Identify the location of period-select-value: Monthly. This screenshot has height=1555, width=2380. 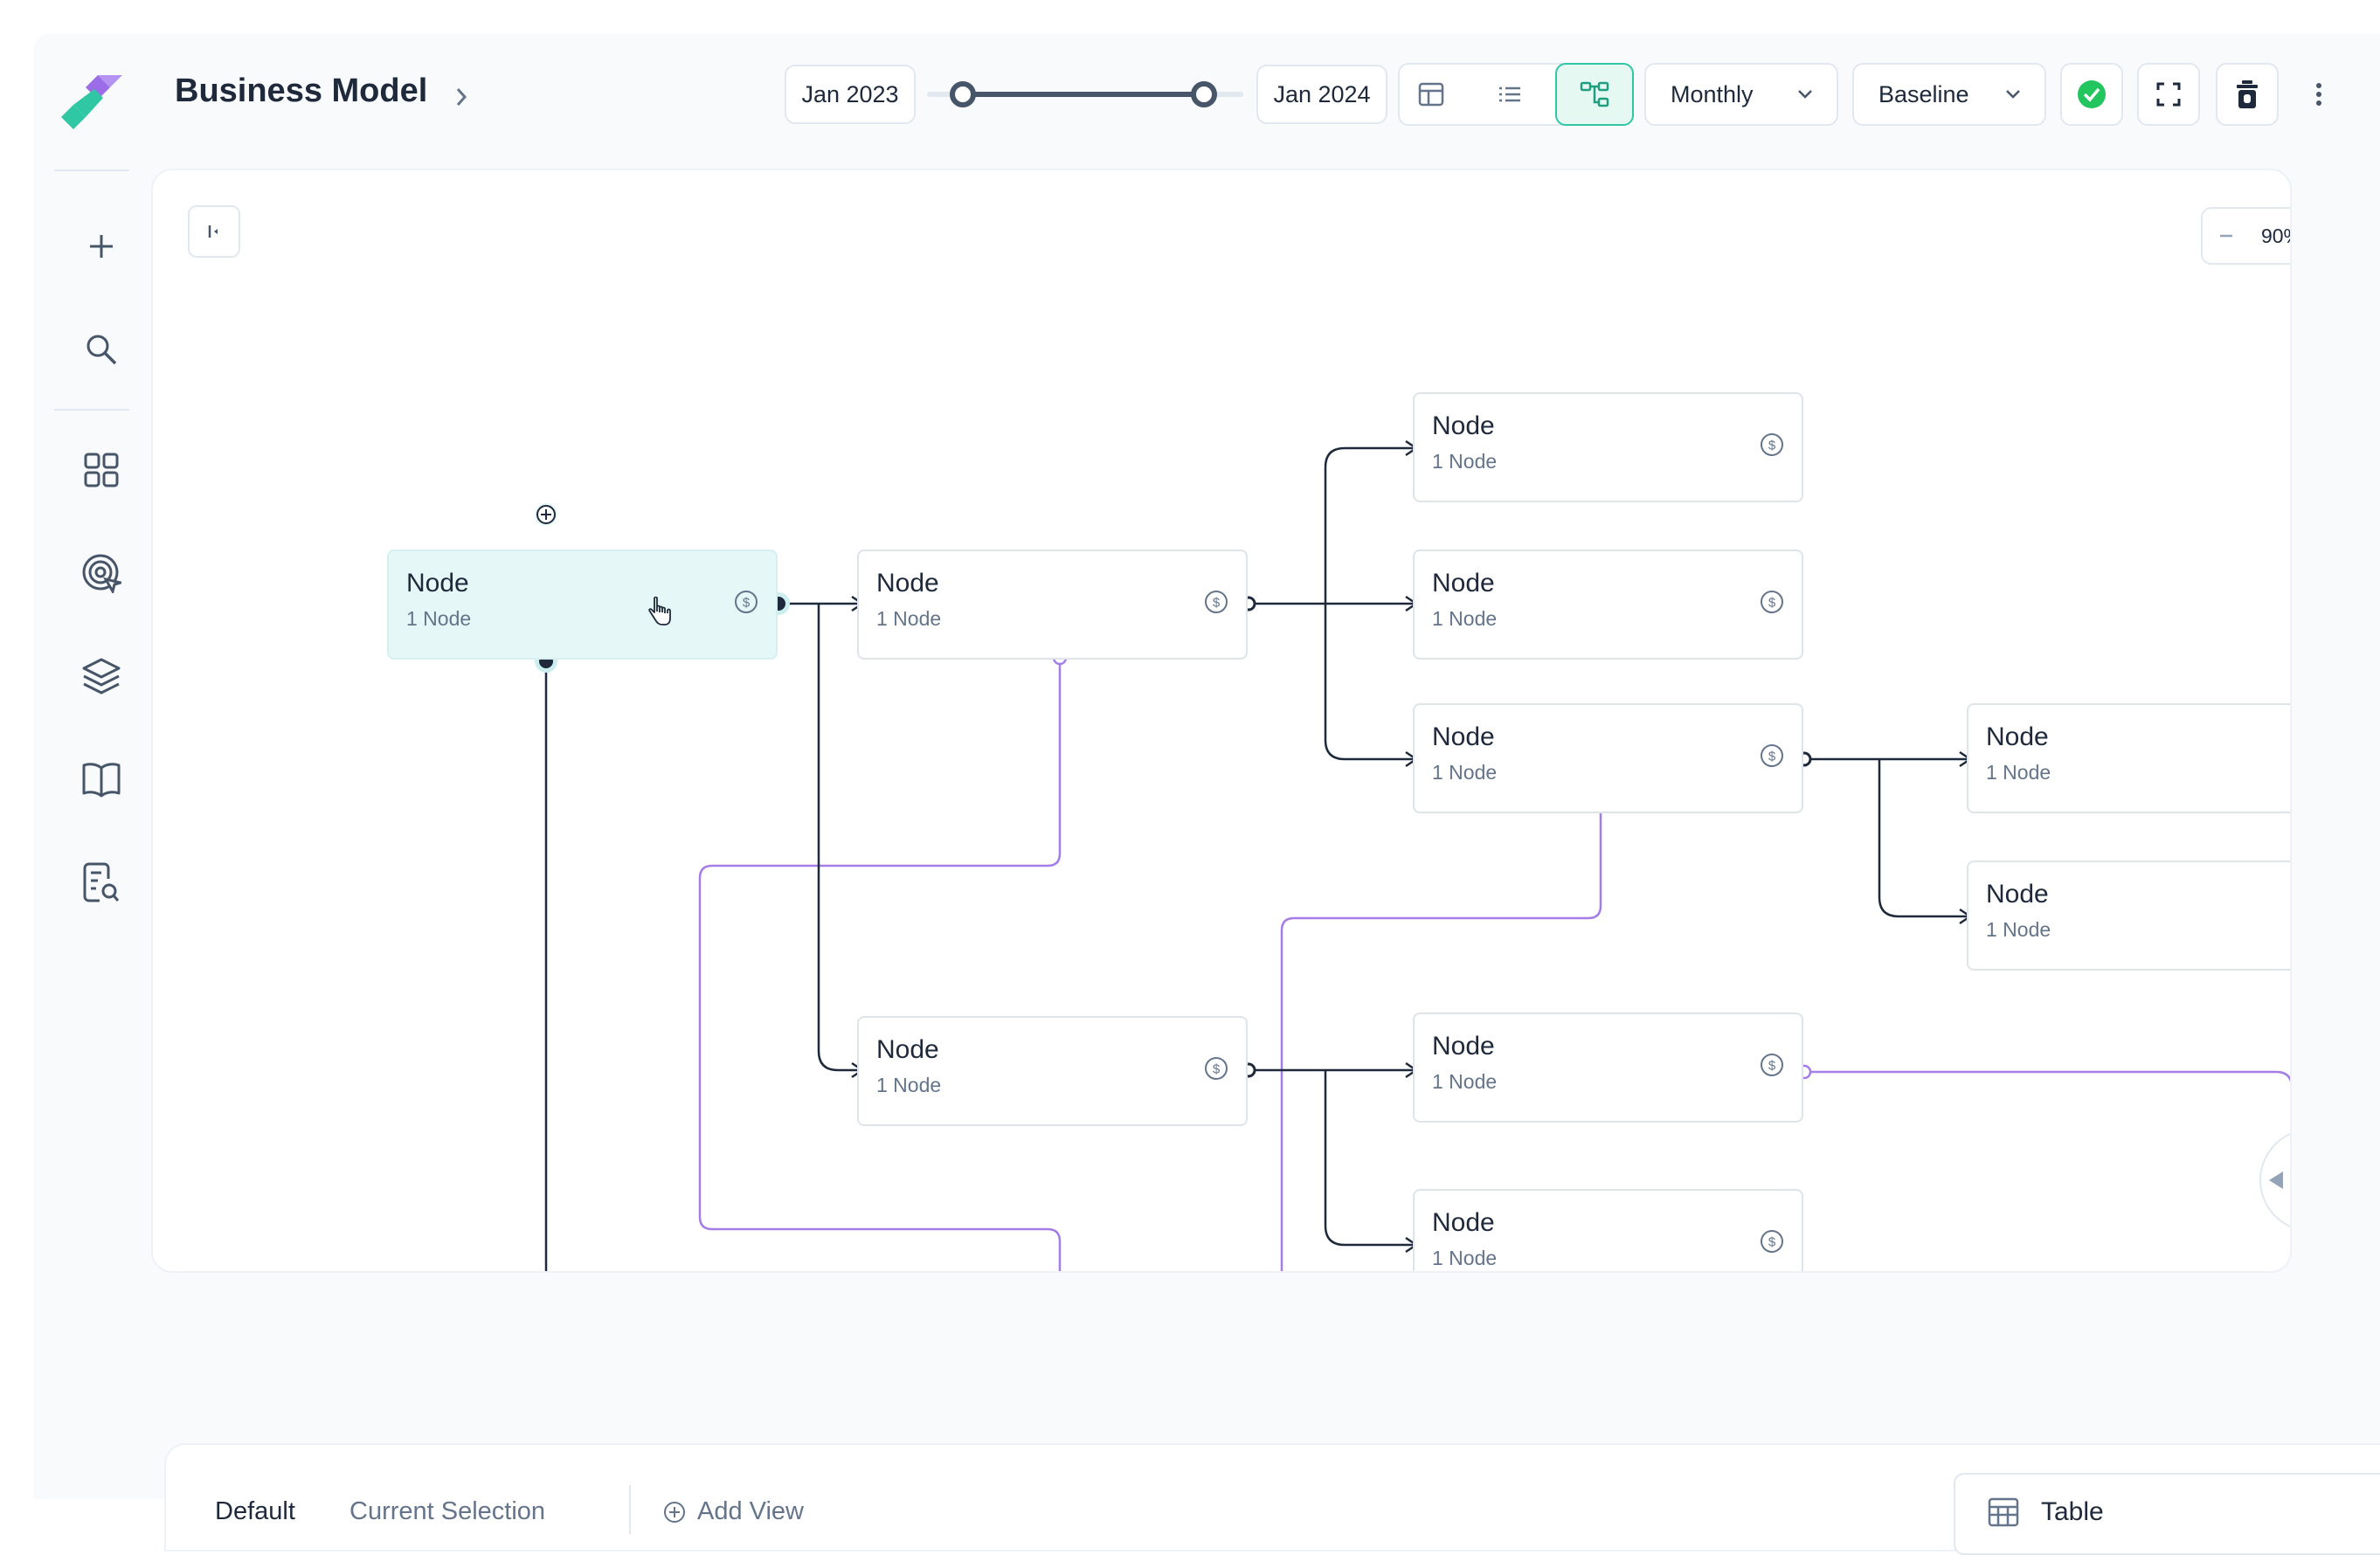
(1712, 93).